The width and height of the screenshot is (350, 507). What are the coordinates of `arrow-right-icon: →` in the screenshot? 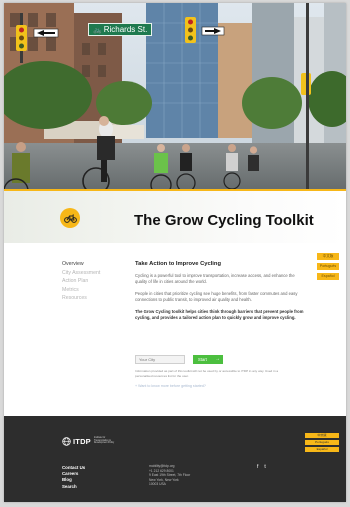 It's located at (217, 359).